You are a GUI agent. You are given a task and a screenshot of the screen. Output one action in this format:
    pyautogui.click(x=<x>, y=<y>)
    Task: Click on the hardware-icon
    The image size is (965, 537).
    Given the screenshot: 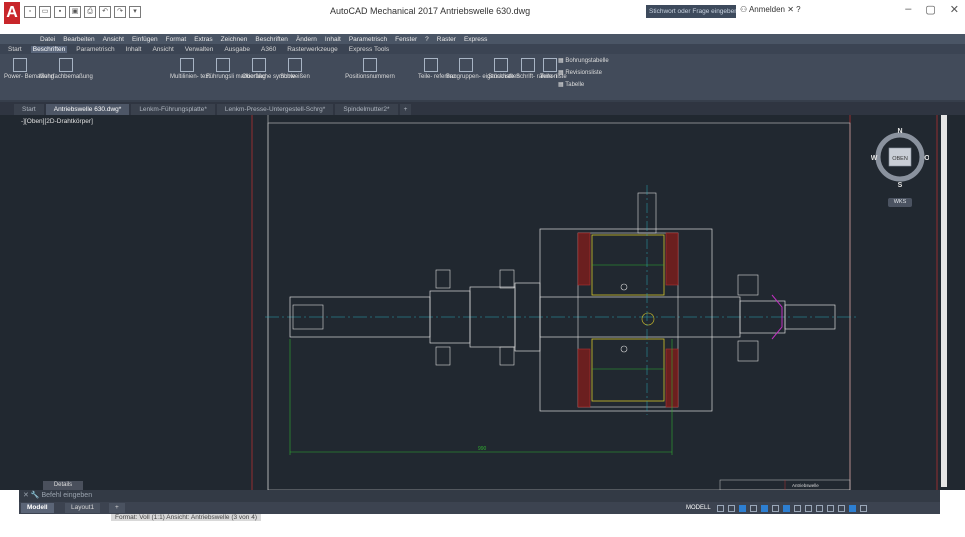 What is the action you would take?
    pyautogui.click(x=841, y=508)
    